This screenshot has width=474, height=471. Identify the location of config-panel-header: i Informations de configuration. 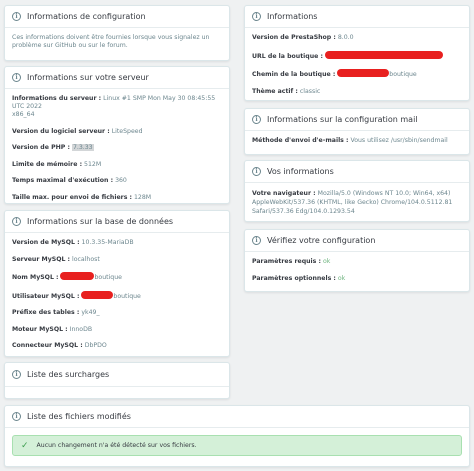
(117, 17).